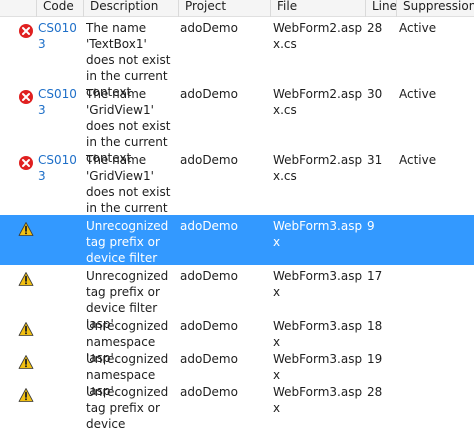 This screenshot has height=432, width=474. I want to click on line-cell: 17, so click(375, 276).